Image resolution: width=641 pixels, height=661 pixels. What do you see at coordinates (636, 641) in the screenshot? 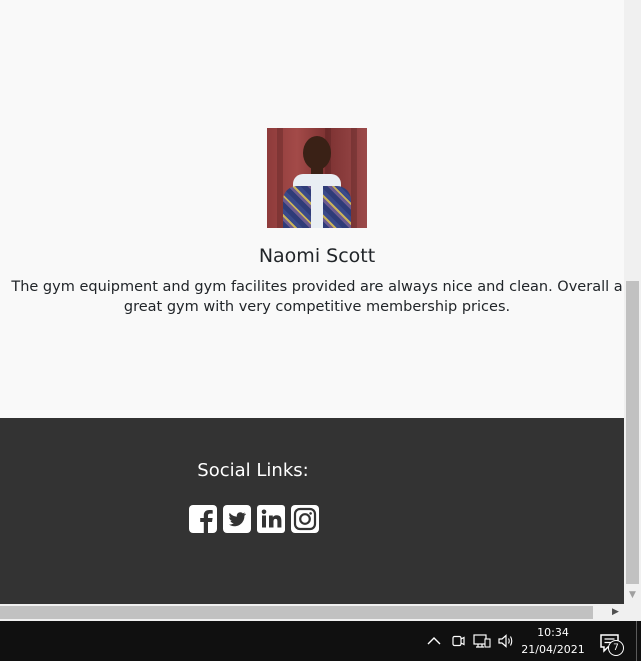
I see `show-desktop-button` at bounding box center [636, 641].